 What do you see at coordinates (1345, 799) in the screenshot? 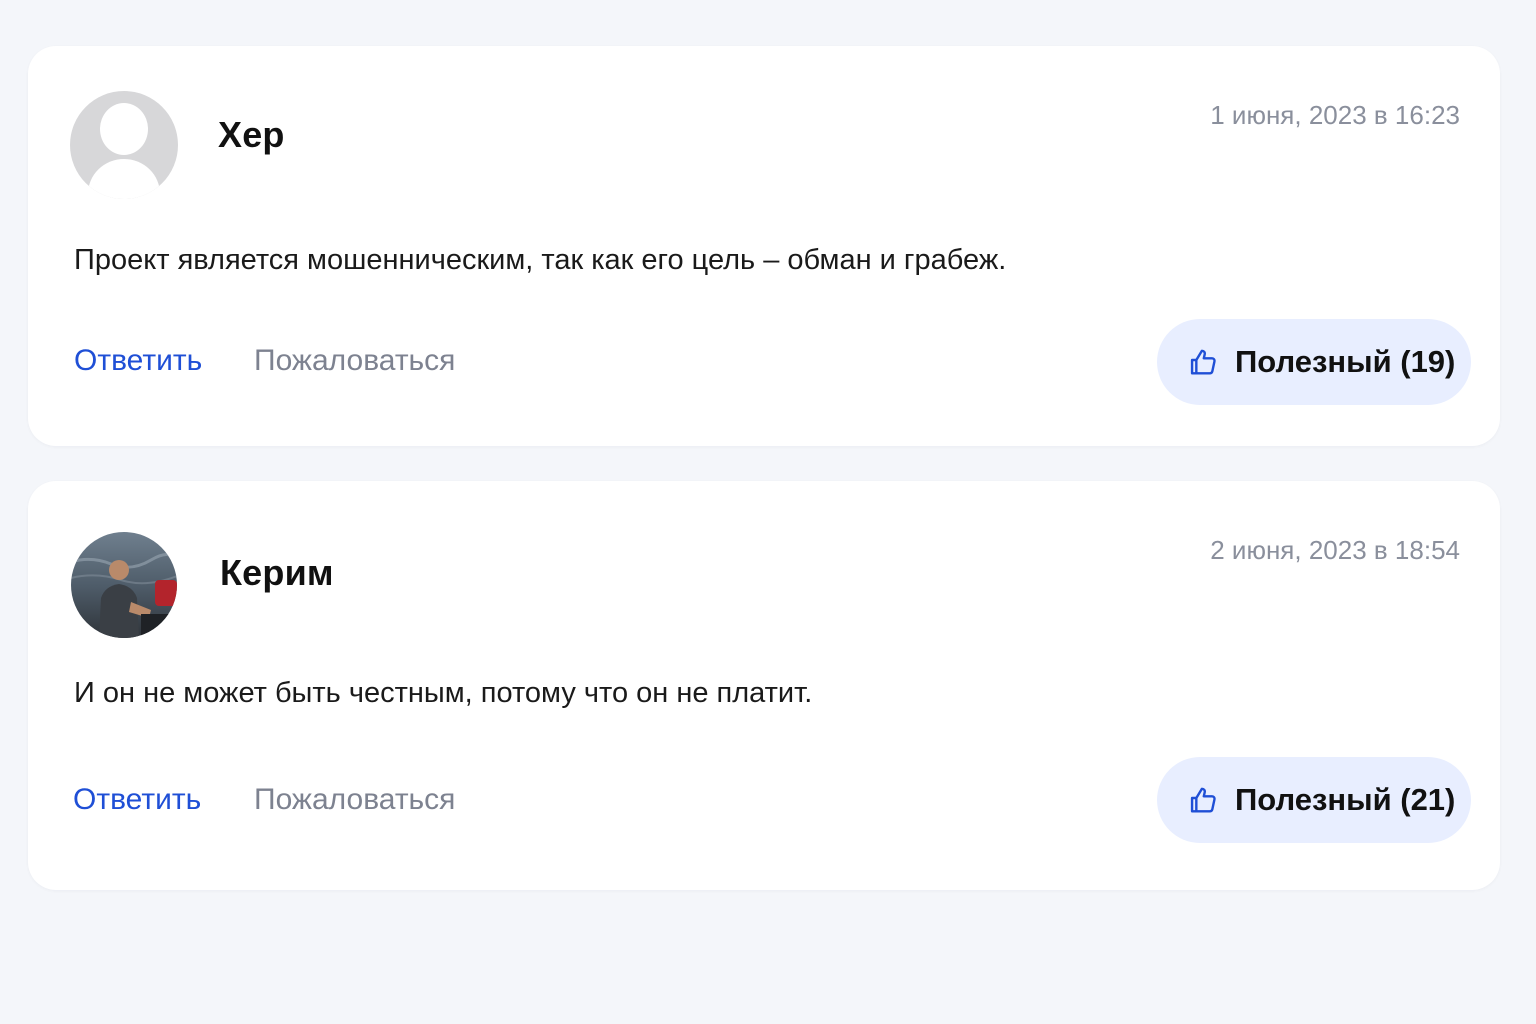
I see `helpful-label: Полезный (21)` at bounding box center [1345, 799].